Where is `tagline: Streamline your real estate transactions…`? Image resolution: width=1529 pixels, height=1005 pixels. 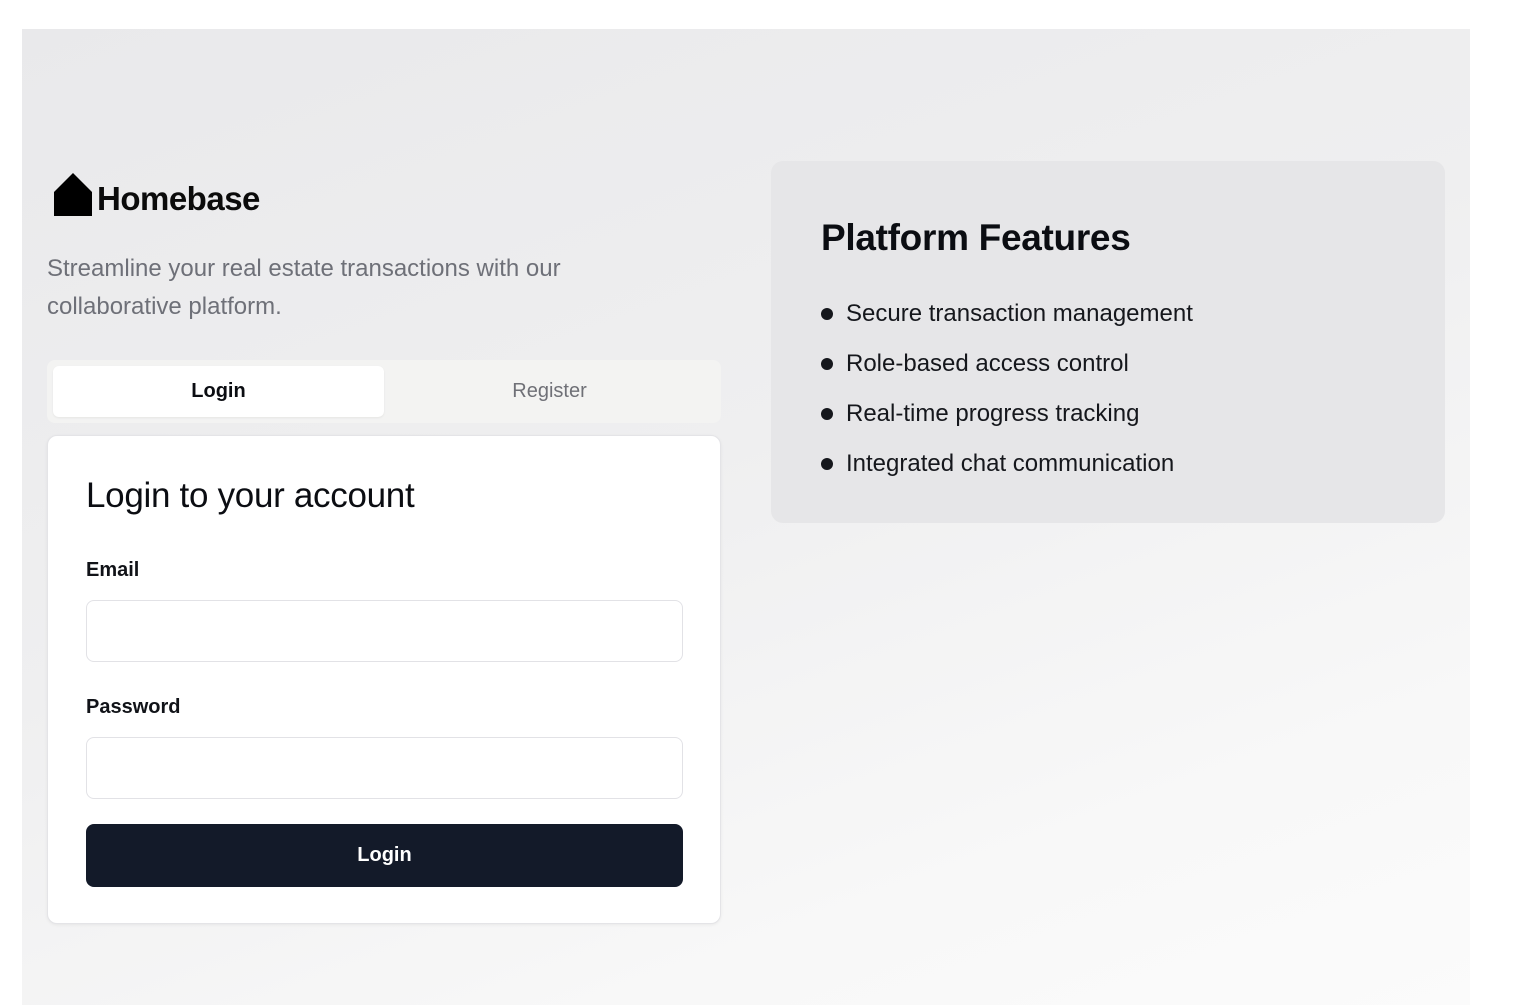 tagline: Streamline your real estate transactions… is located at coordinates (304, 287).